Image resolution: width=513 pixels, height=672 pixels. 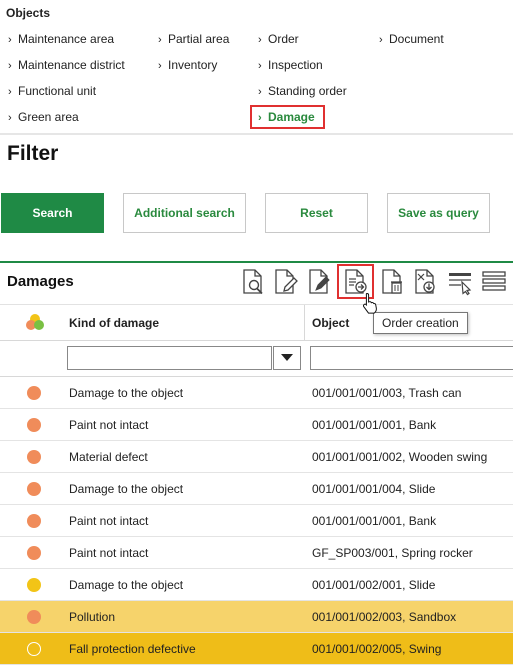 I want to click on status-colors-icon, so click(x=35, y=322).